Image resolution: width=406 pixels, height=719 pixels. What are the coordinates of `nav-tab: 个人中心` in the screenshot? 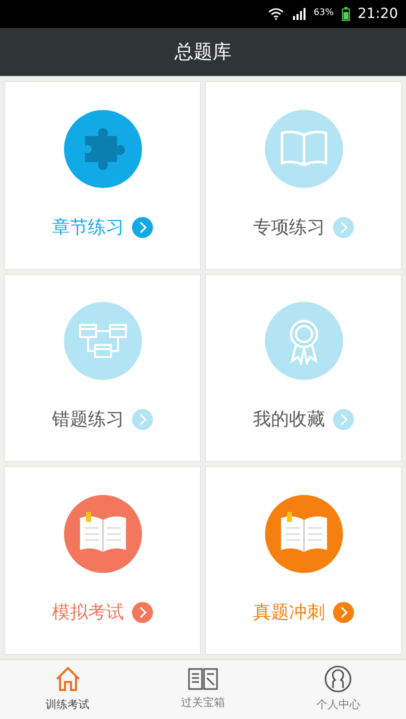 It's located at (338, 689).